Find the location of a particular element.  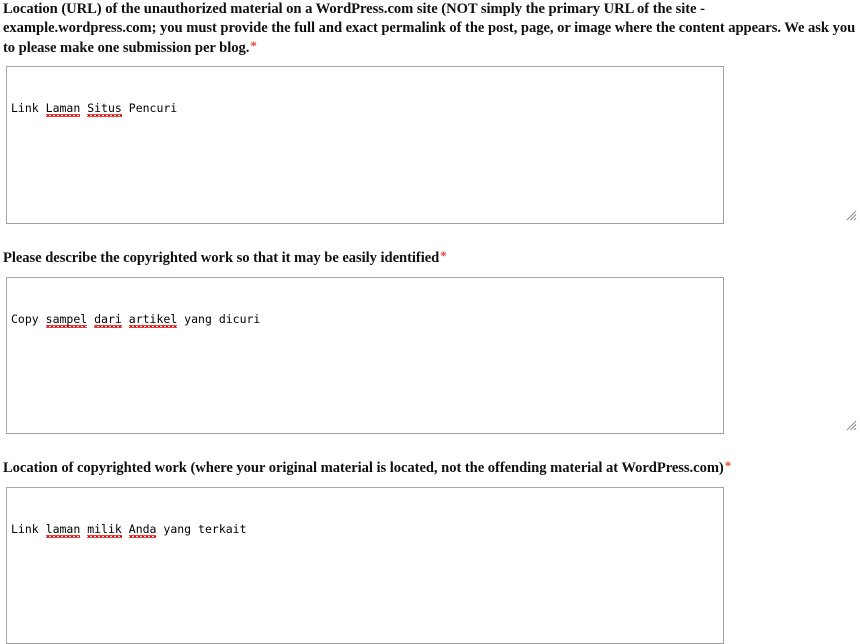

misspelled-word: dari is located at coordinates (108, 318).